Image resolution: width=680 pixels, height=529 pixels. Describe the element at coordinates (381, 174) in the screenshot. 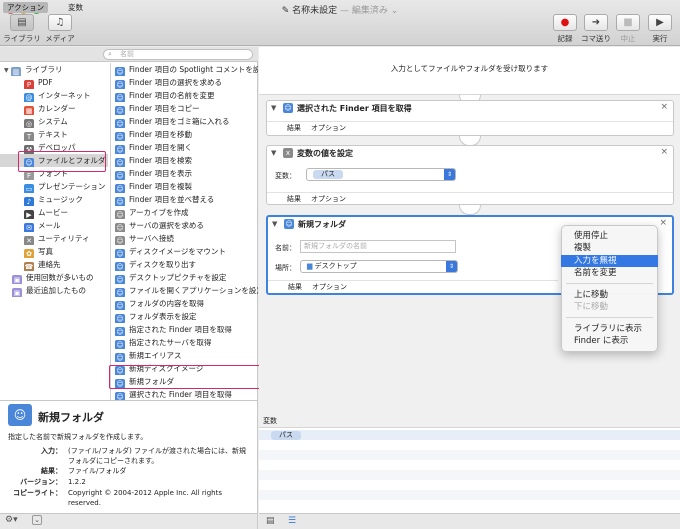

I see `variable-popup: パス ⇕` at that location.